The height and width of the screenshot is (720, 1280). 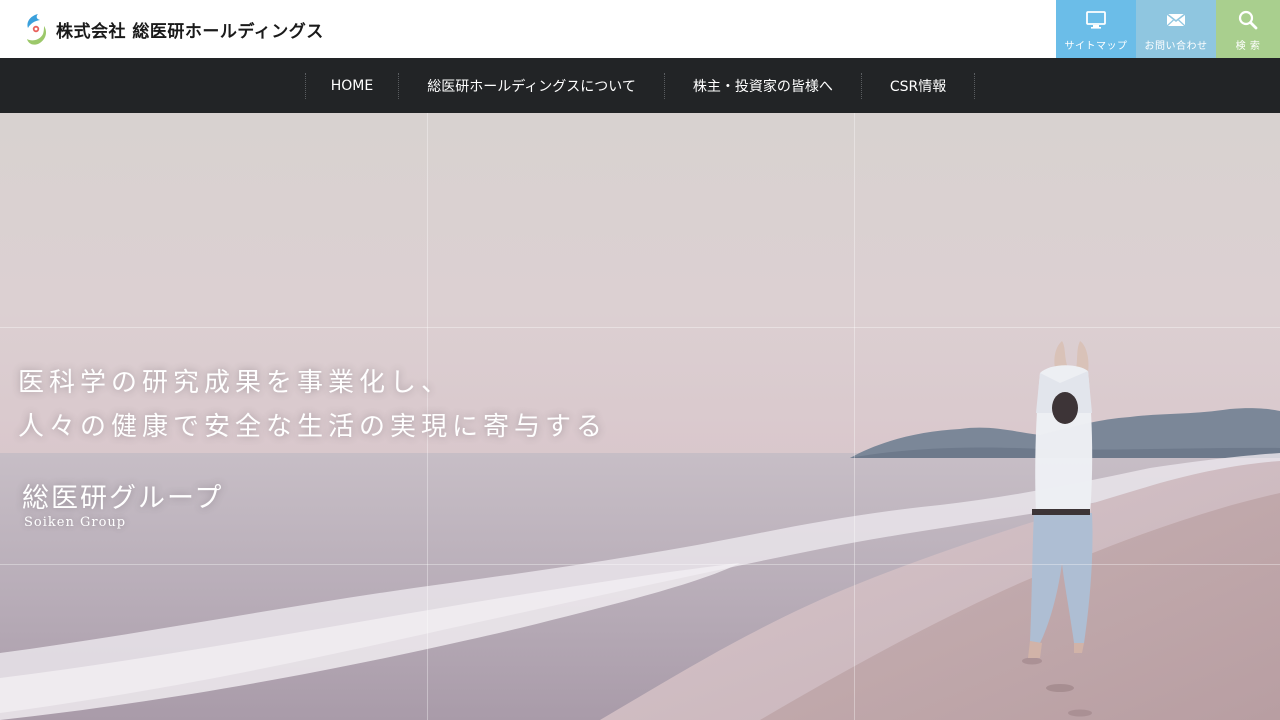 I want to click on contact-button: お問い合わせ, so click(x=1176, y=29).